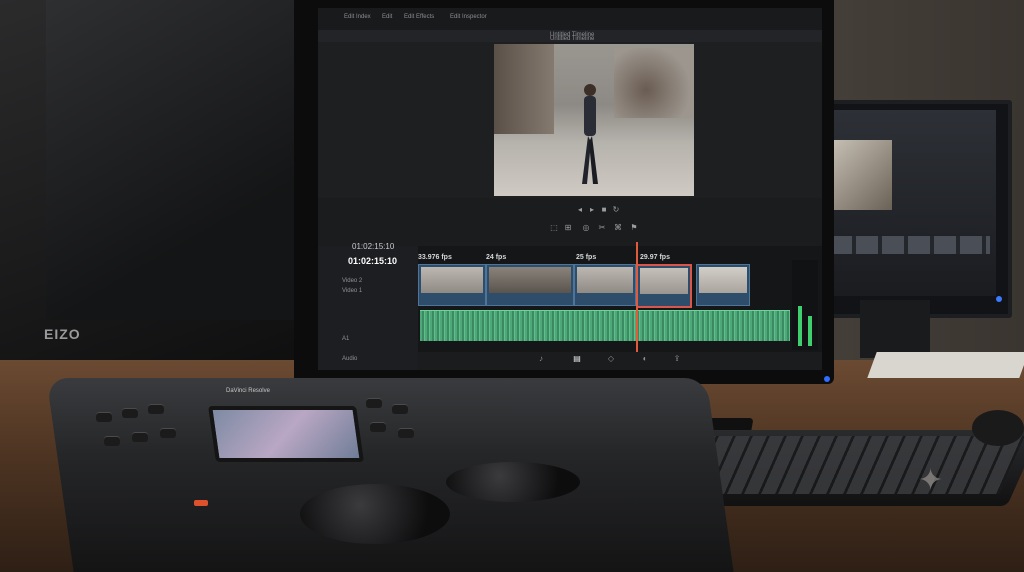 The height and width of the screenshot is (572, 1024). What do you see at coordinates (513, 482) in the screenshot?
I see `trackball-right` at bounding box center [513, 482].